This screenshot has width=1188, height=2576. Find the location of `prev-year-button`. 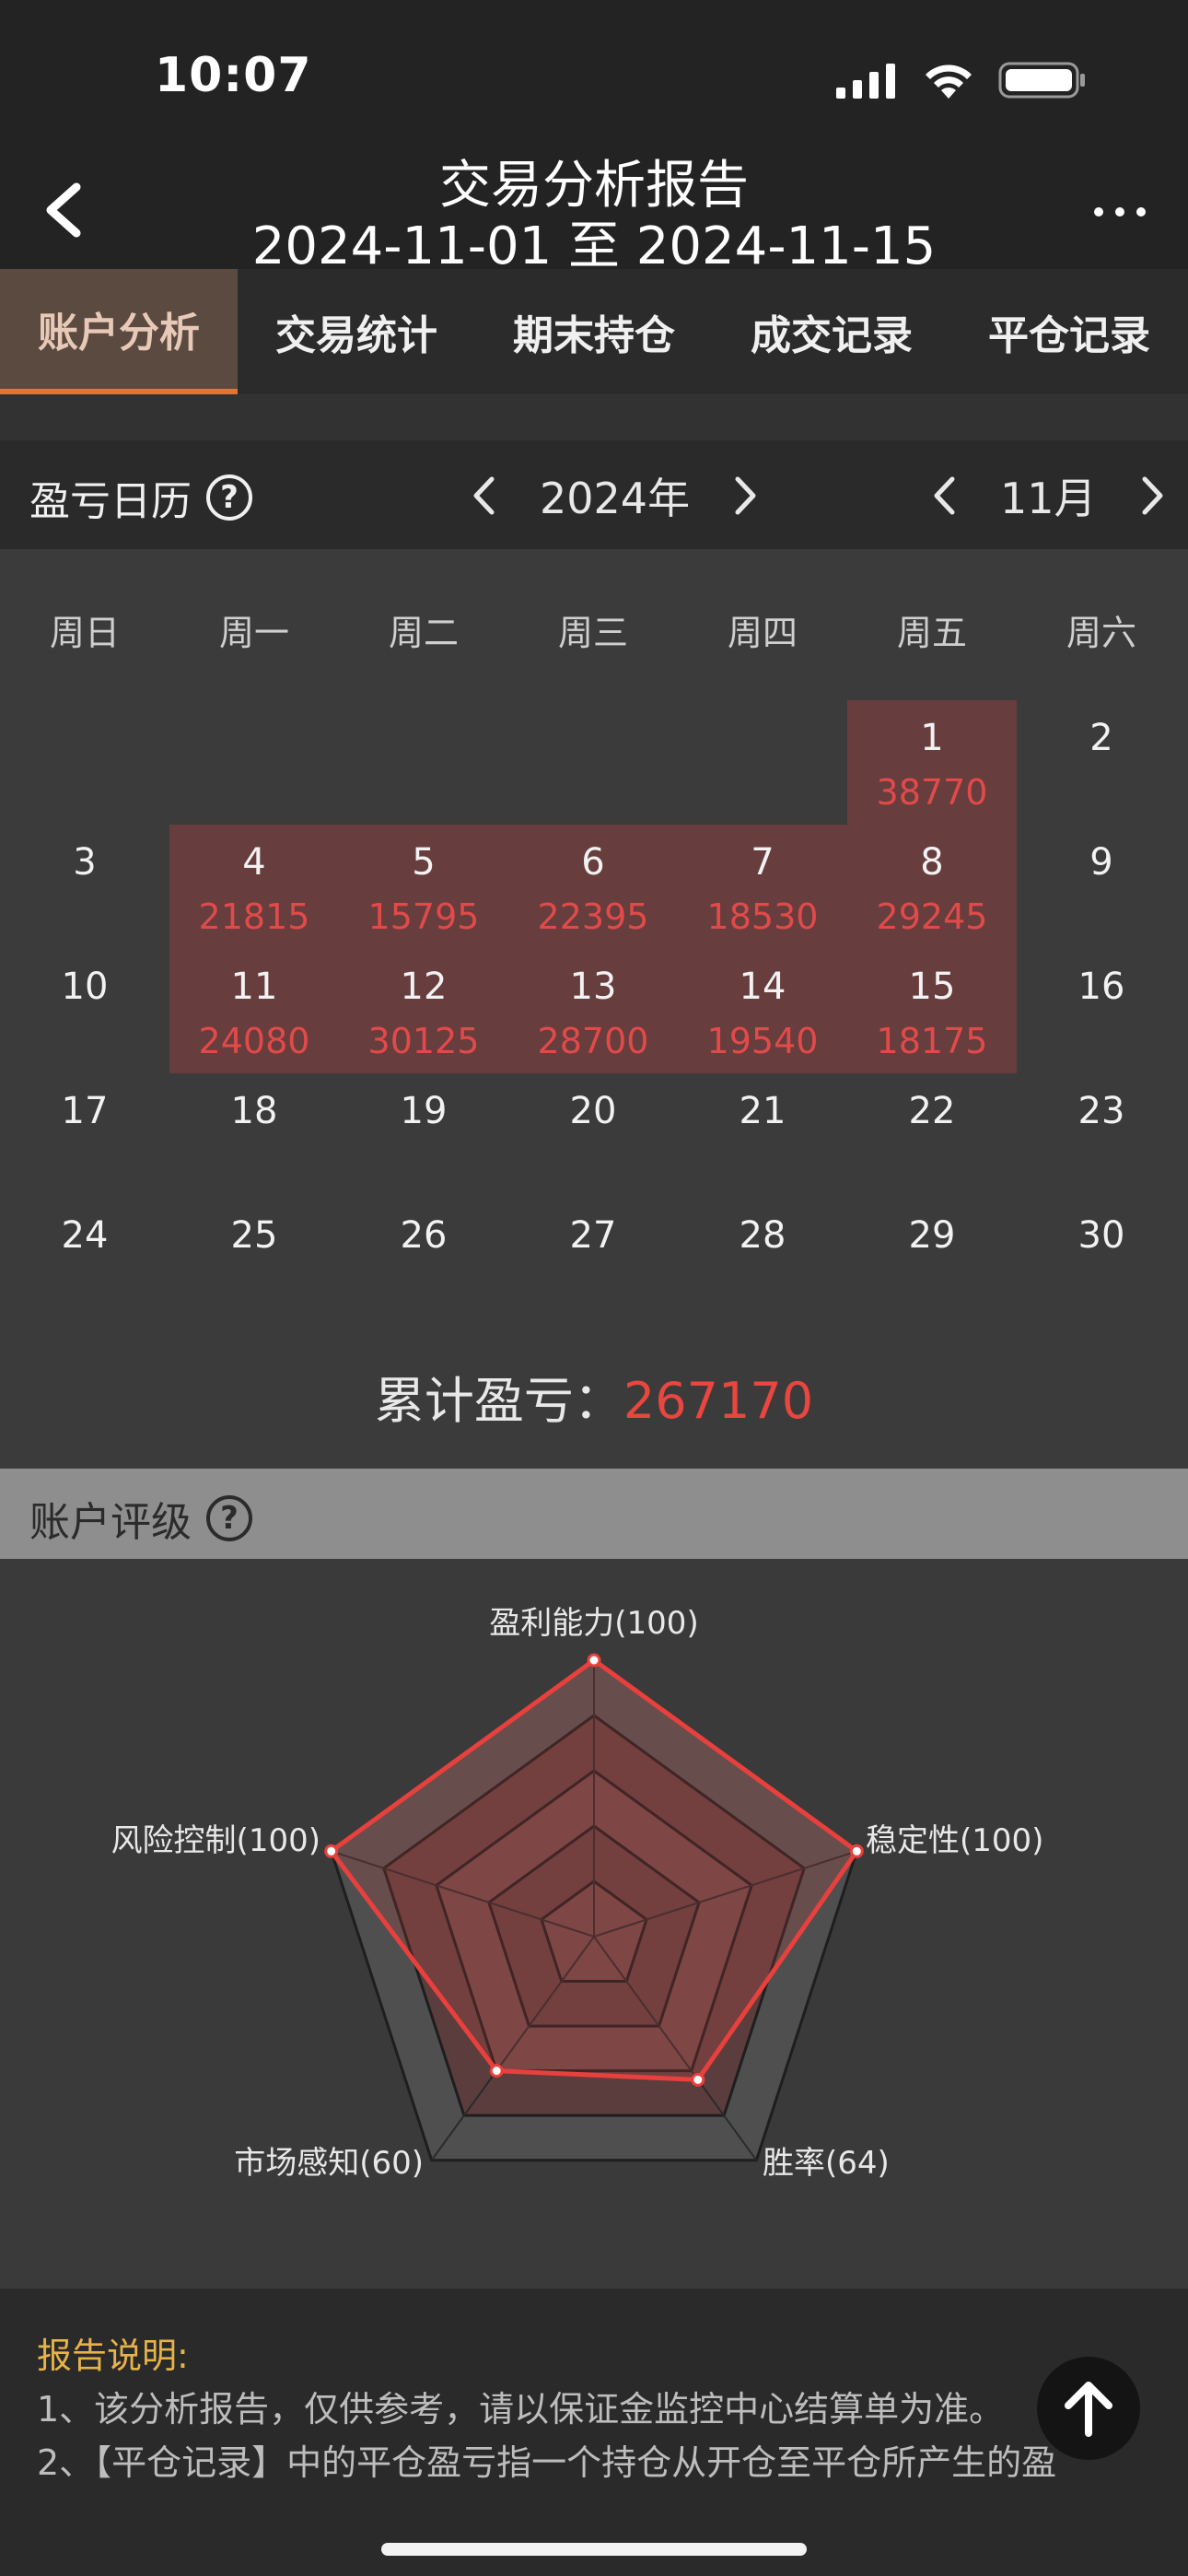

prev-year-button is located at coordinates (483, 495).